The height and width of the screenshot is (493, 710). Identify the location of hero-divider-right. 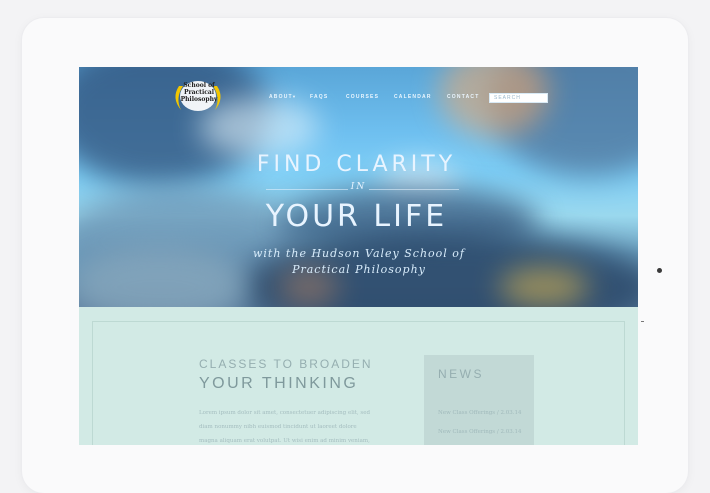
(414, 189).